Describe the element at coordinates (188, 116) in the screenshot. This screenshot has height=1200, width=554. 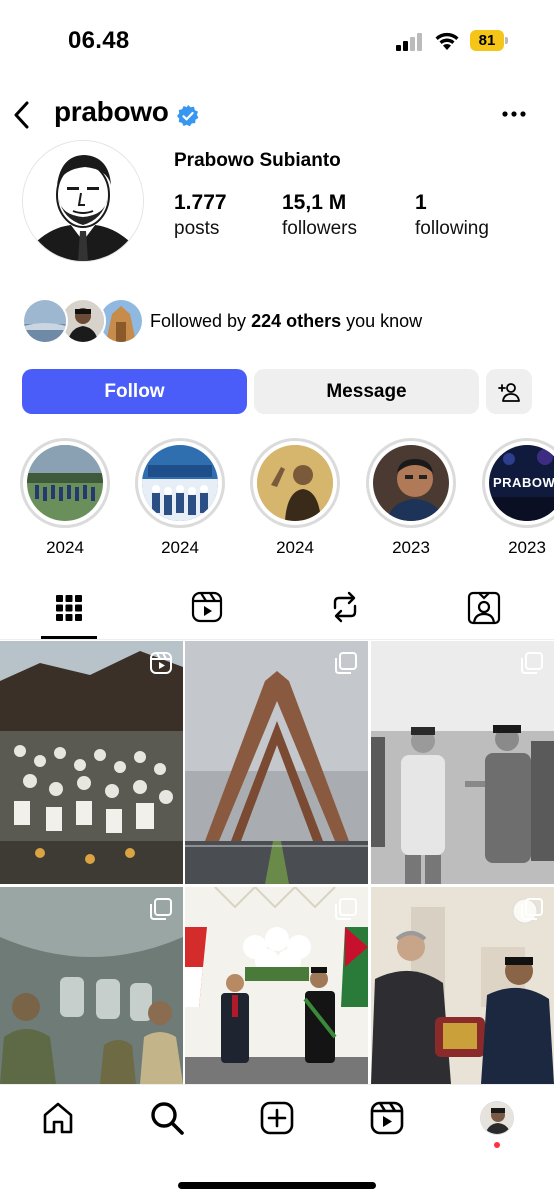
I see `verified-badge-icon` at that location.